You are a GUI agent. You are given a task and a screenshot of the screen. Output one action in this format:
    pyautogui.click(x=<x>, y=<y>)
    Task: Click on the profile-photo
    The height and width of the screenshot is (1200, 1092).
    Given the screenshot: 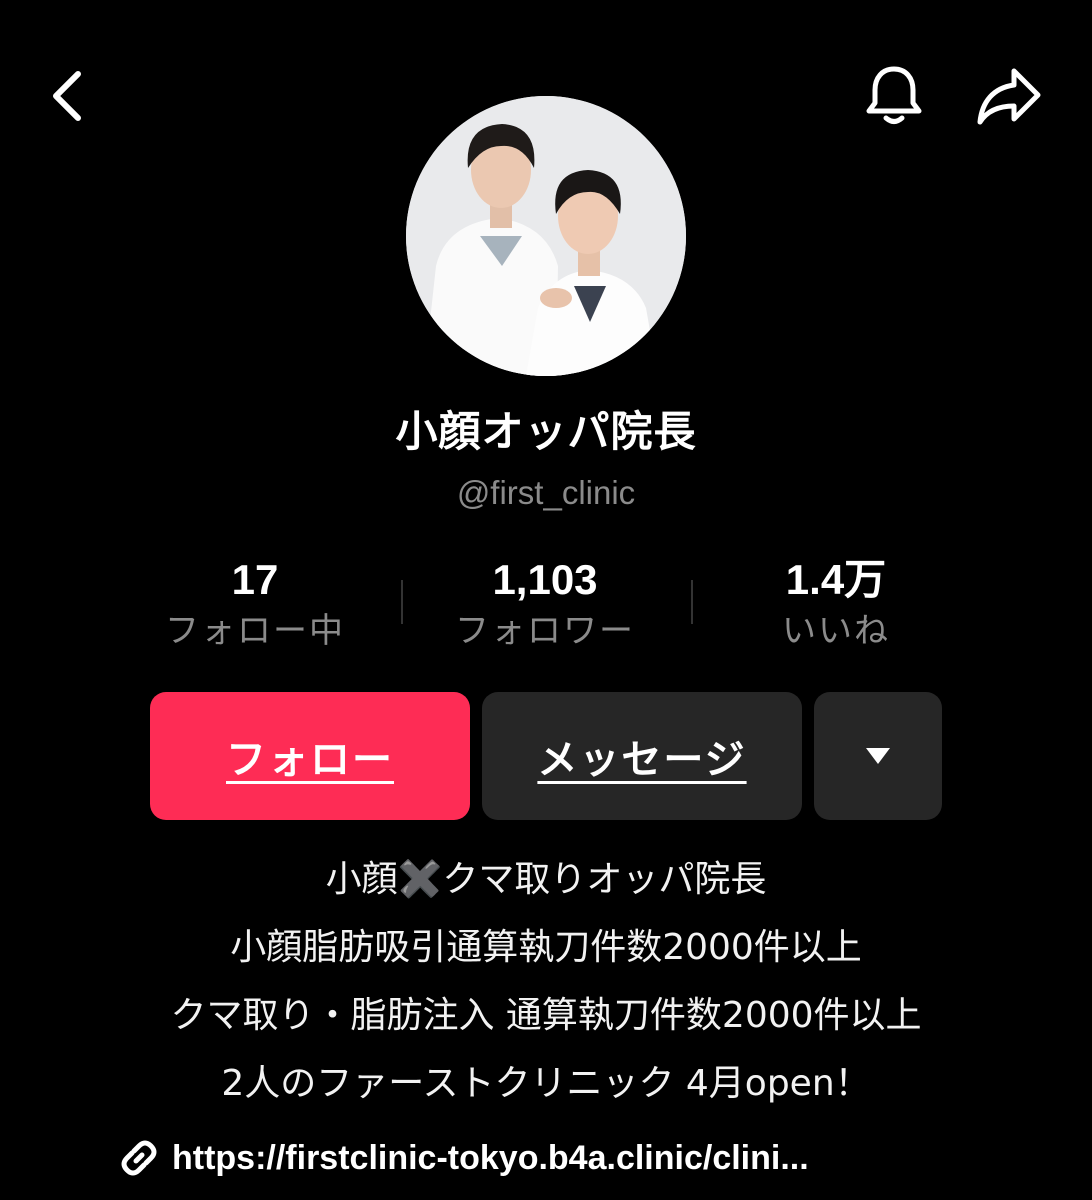 What is the action you would take?
    pyautogui.click(x=546, y=236)
    